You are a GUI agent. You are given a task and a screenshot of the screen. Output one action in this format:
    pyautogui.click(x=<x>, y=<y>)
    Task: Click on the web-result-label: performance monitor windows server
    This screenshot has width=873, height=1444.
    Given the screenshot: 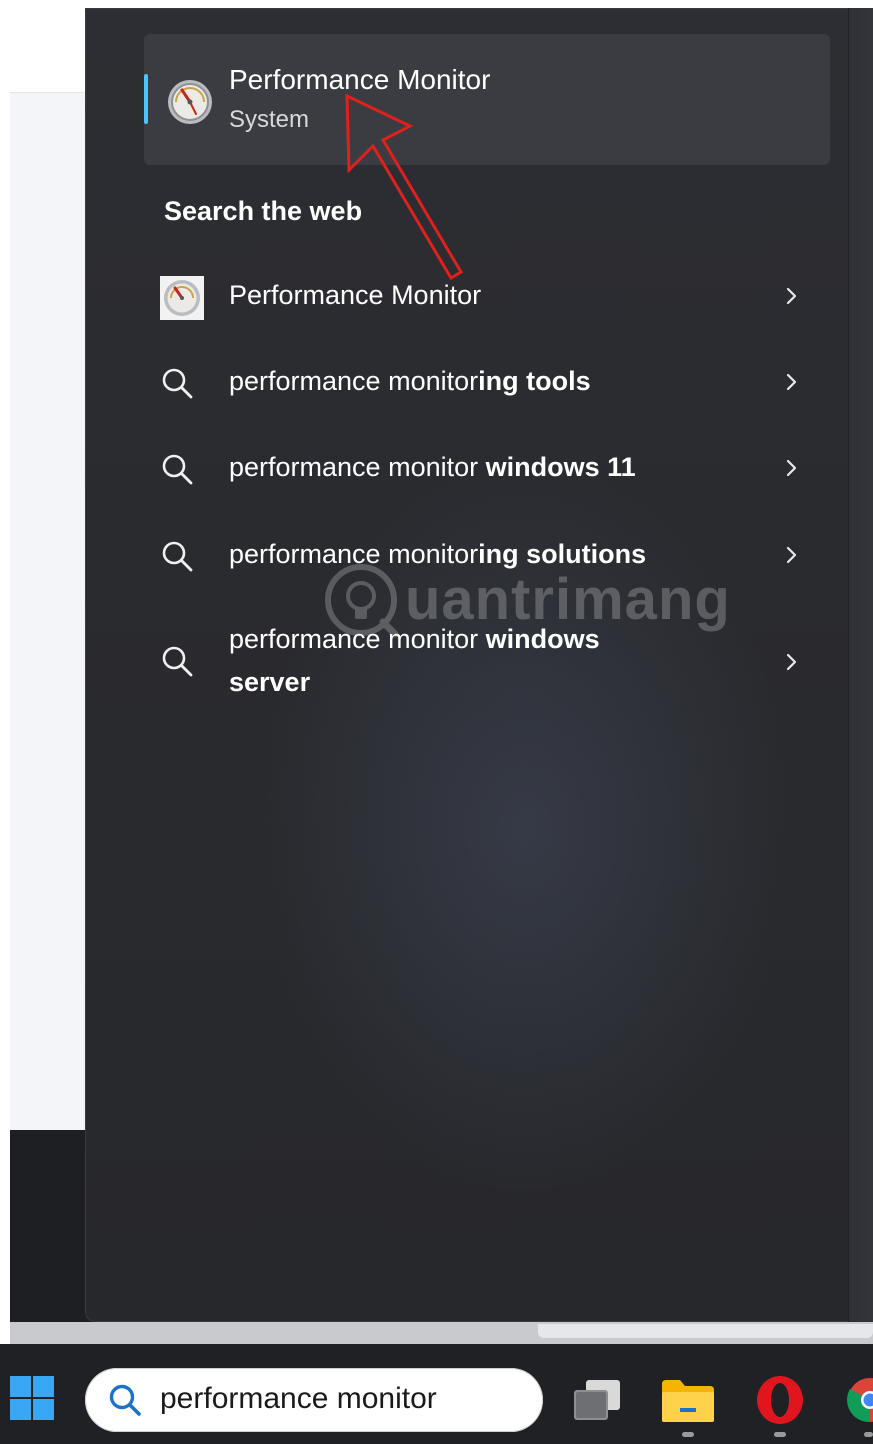 What is the action you would take?
    pyautogui.click(x=414, y=660)
    